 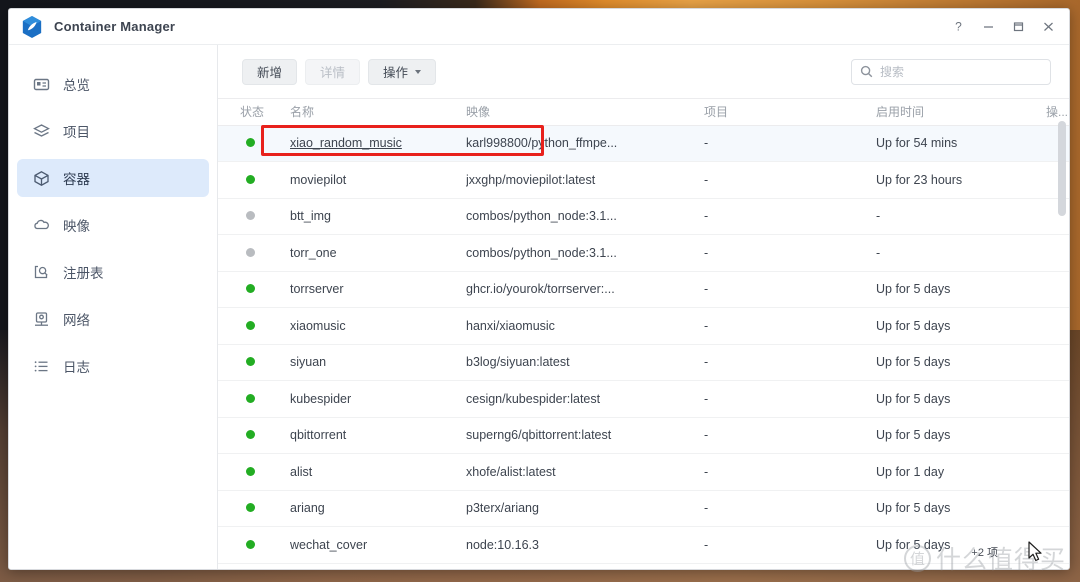 I want to click on sidebar-item-image: 映像, so click(x=113, y=225).